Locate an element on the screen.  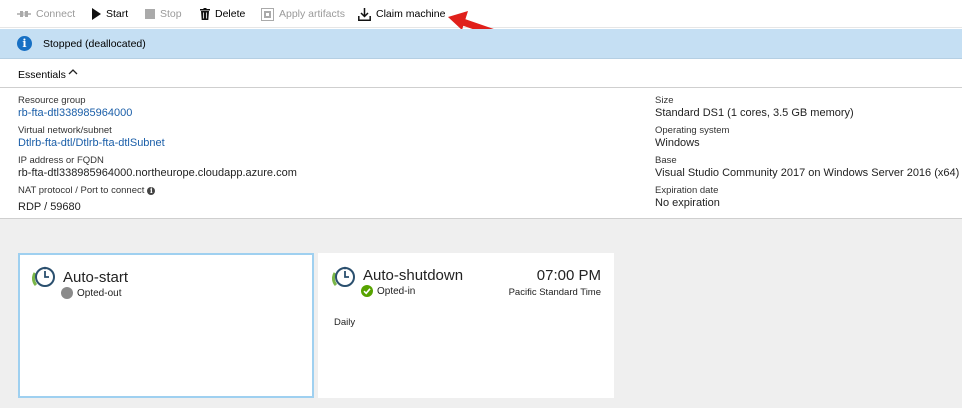
stop-icon is located at coordinates (150, 14).